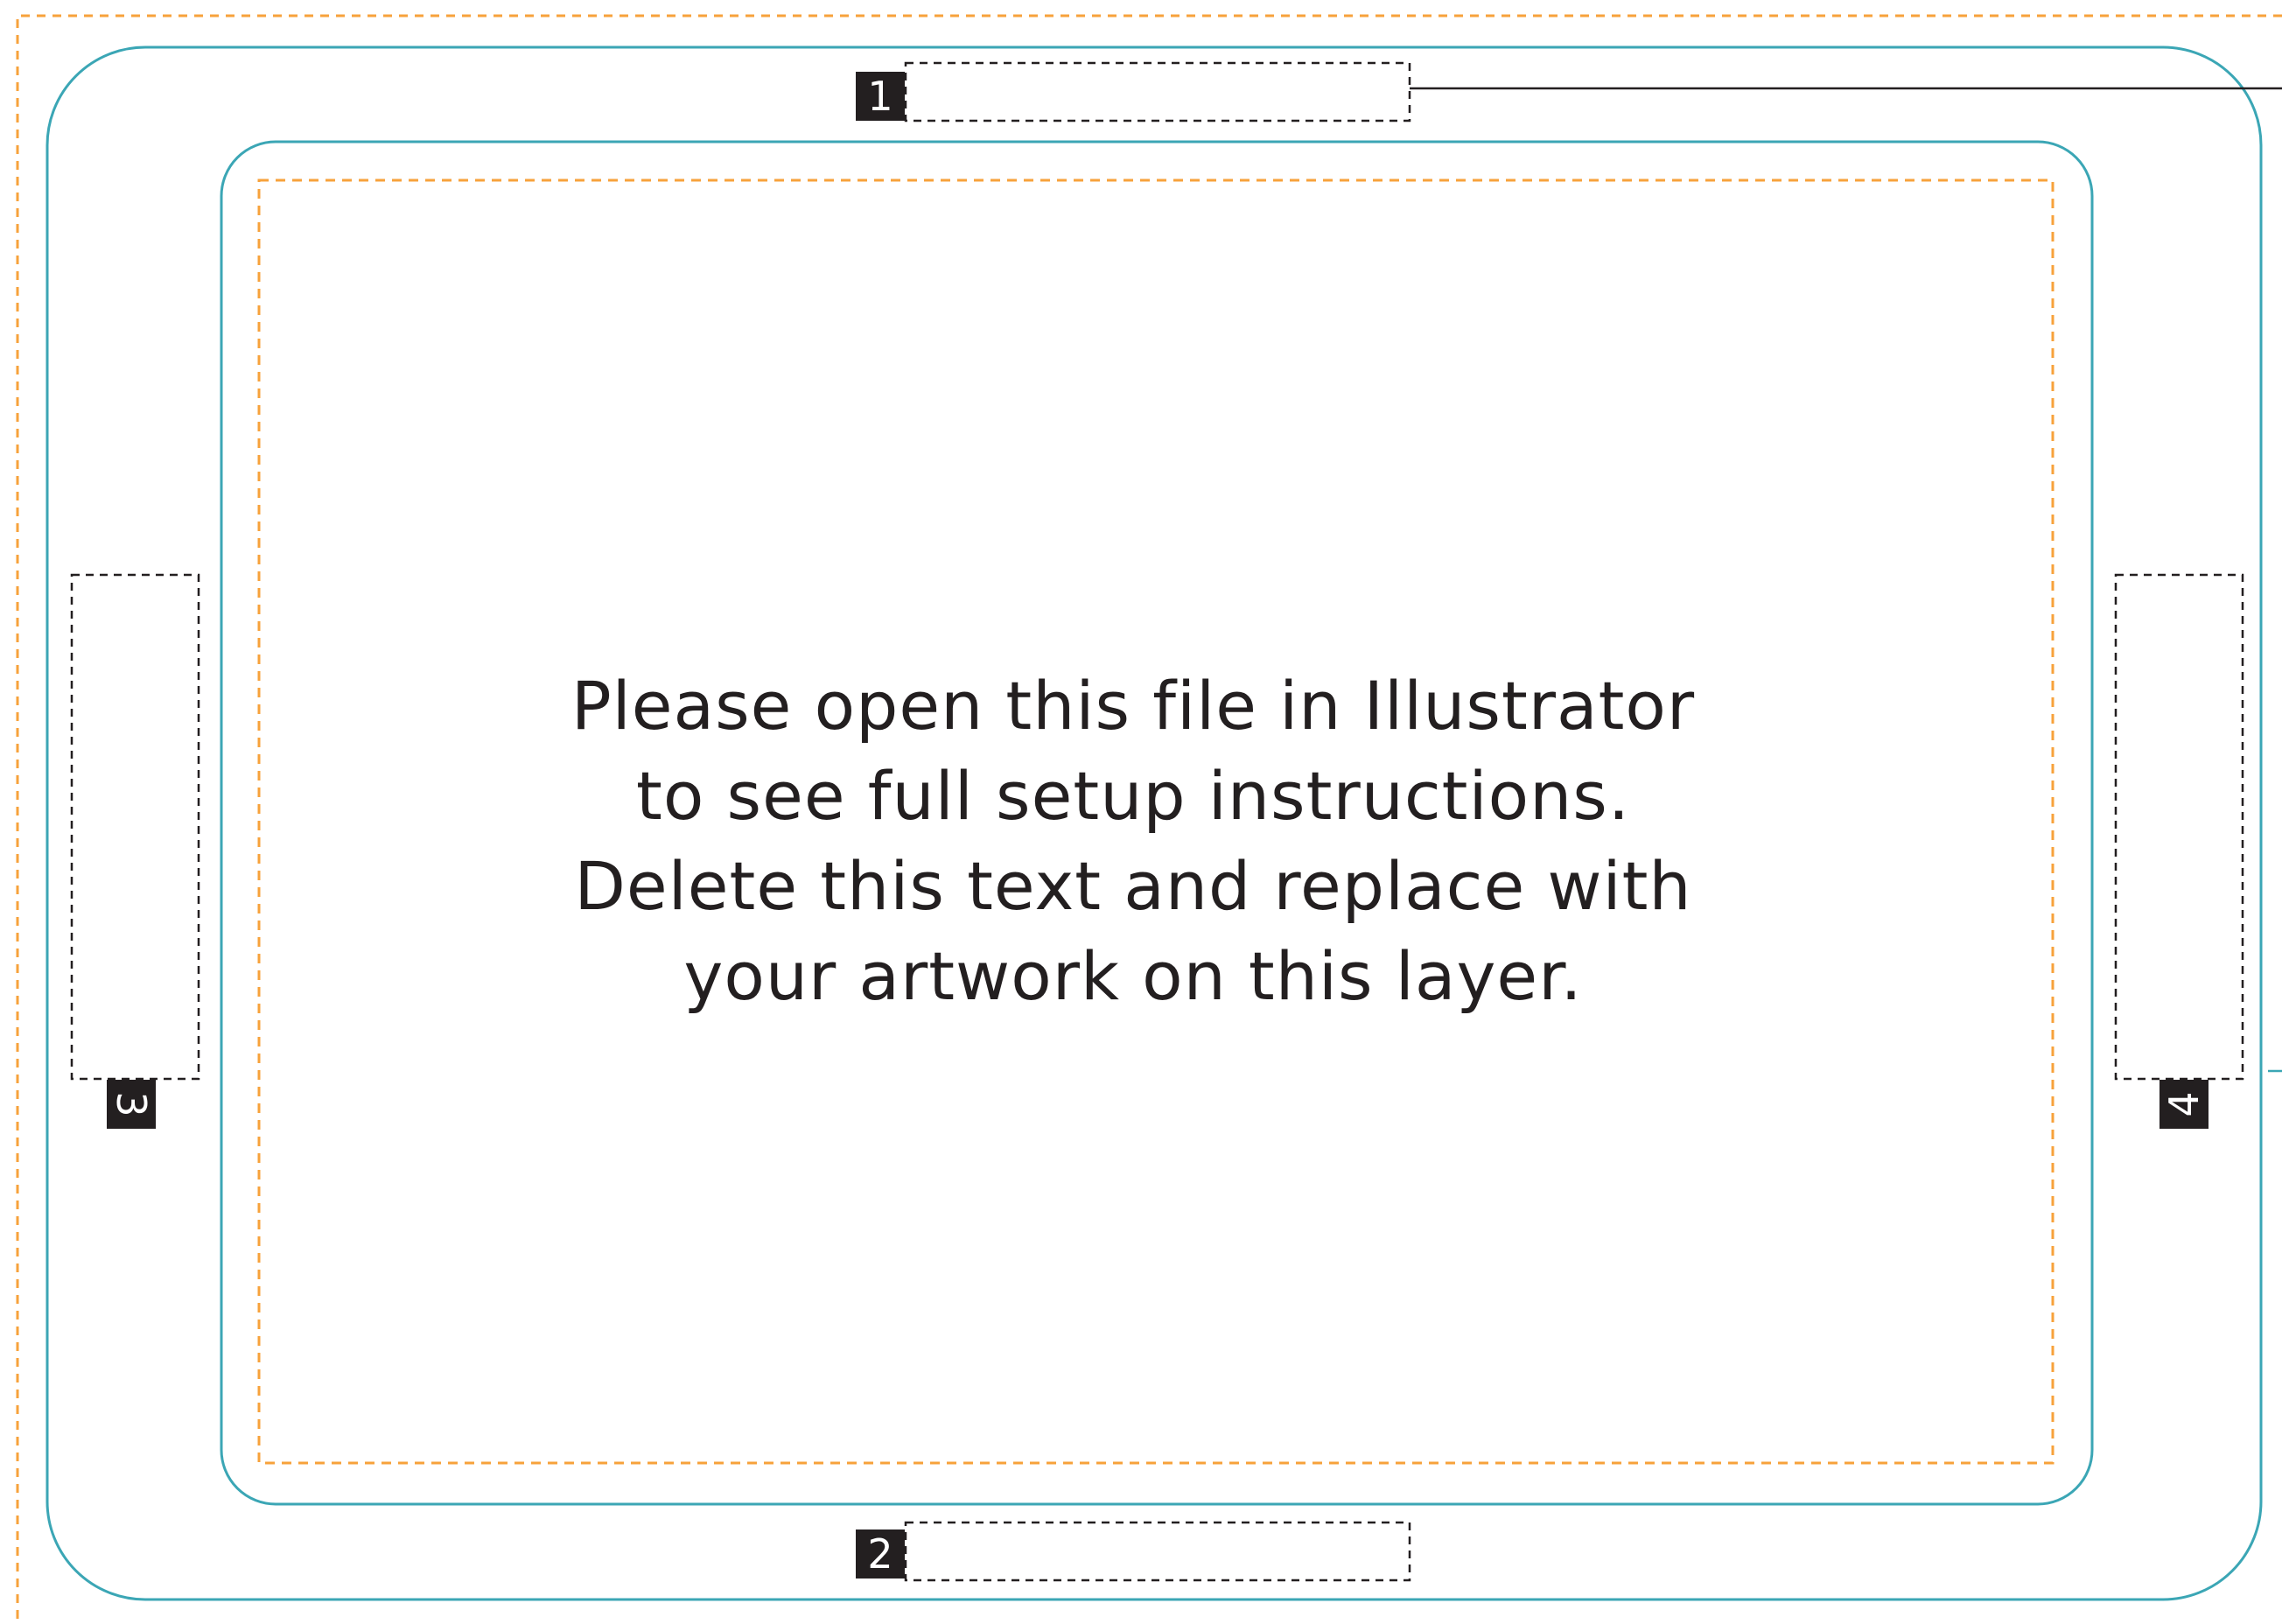  What do you see at coordinates (1133, 976) in the screenshot?
I see `instruction-line: your artwork on this layer.` at bounding box center [1133, 976].